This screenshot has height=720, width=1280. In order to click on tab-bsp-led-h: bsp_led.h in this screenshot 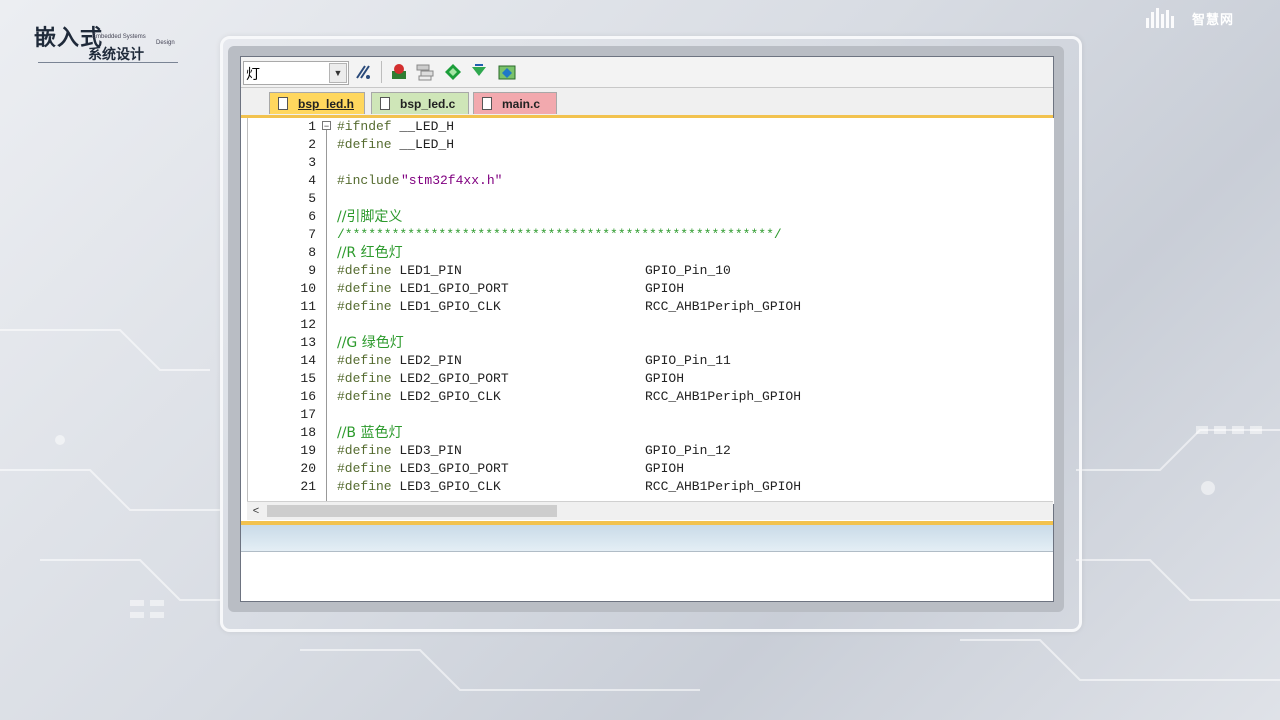, I will do `click(317, 103)`.